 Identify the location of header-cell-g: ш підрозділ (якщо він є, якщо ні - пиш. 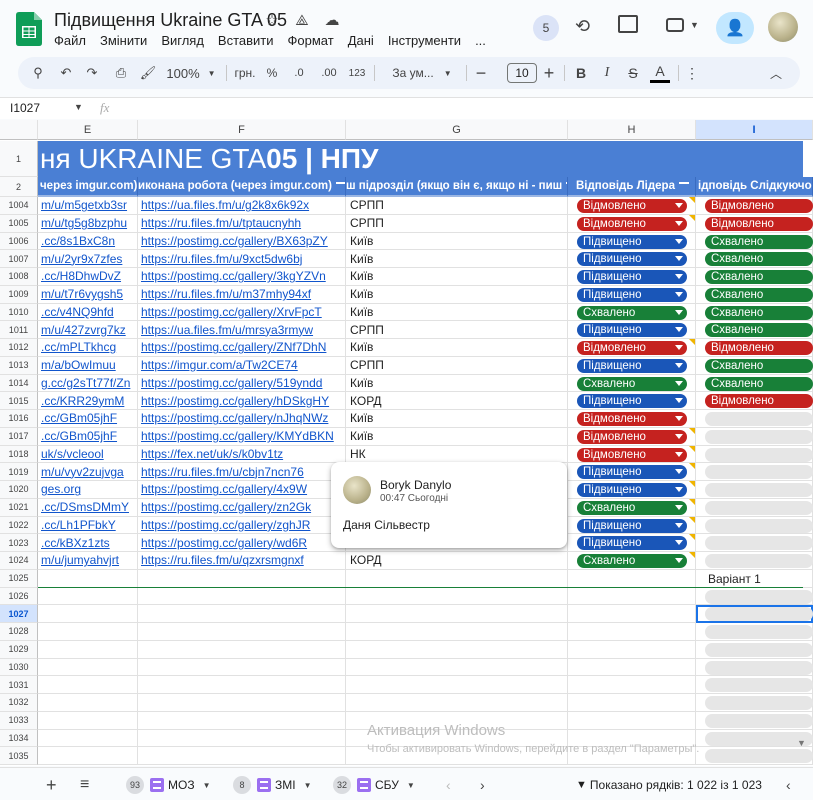
(457, 187).